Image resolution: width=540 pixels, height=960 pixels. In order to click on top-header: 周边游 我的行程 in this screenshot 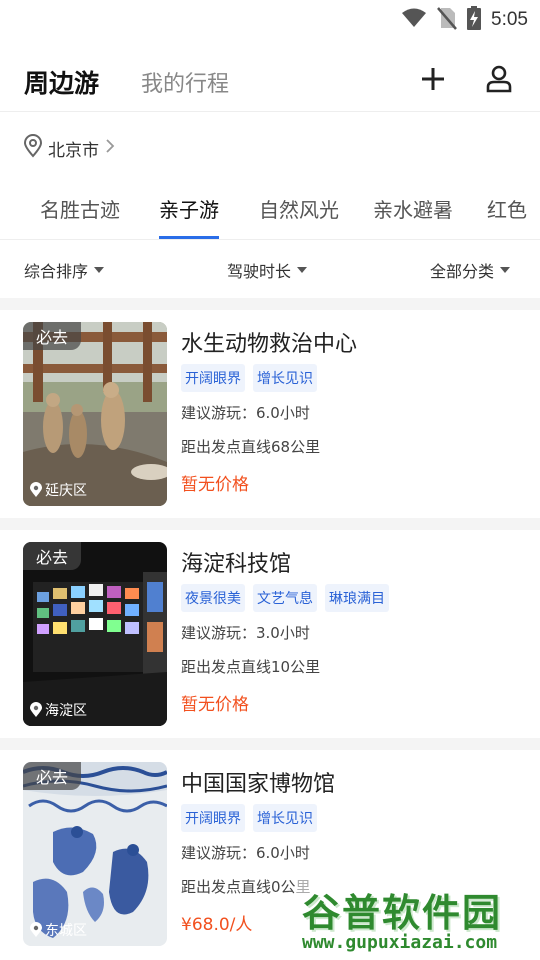, I will do `click(270, 79)`.